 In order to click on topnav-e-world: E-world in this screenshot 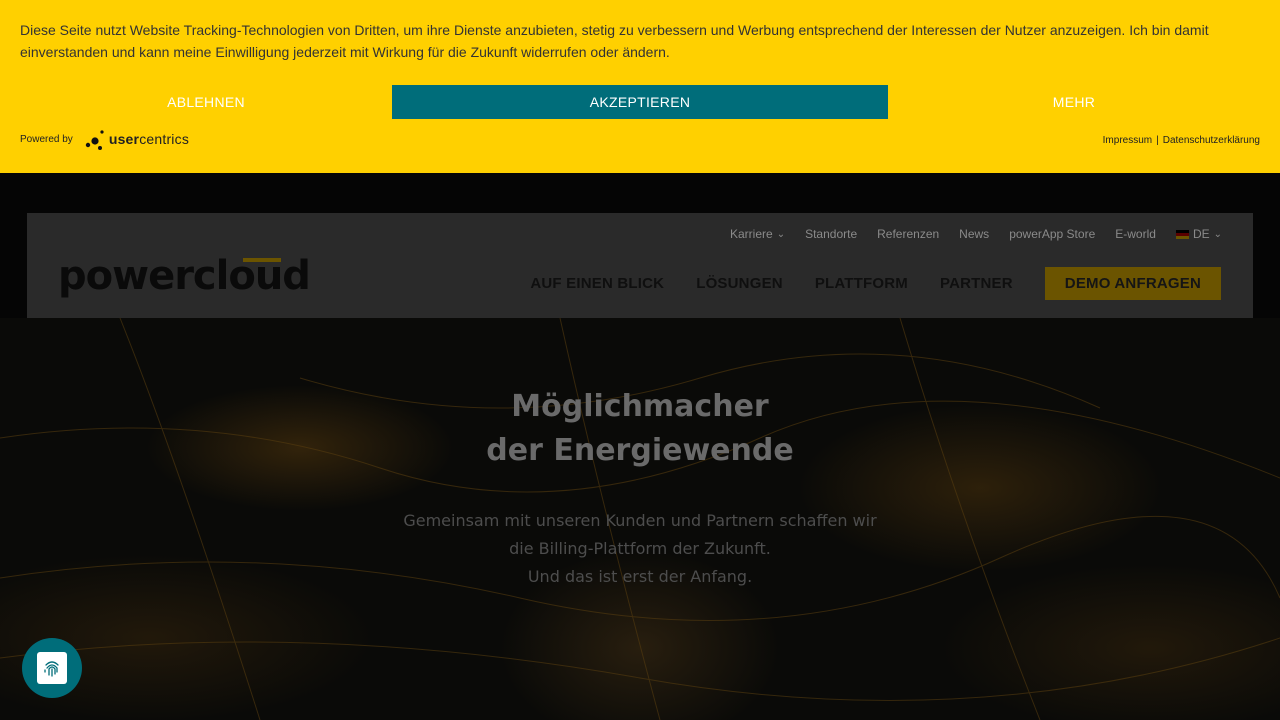, I will do `click(1135, 234)`.